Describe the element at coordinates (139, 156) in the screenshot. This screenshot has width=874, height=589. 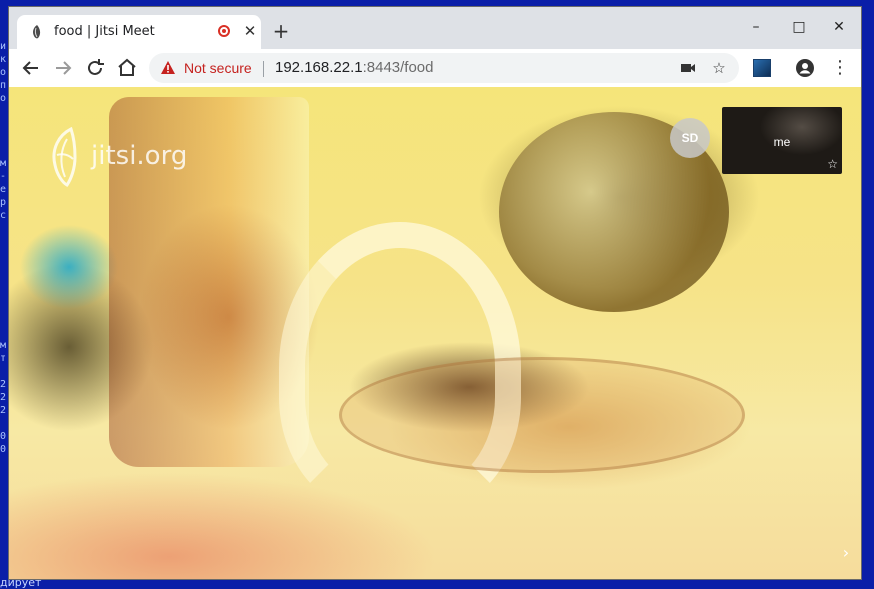
I see `watermark-text: jitsi.org` at that location.